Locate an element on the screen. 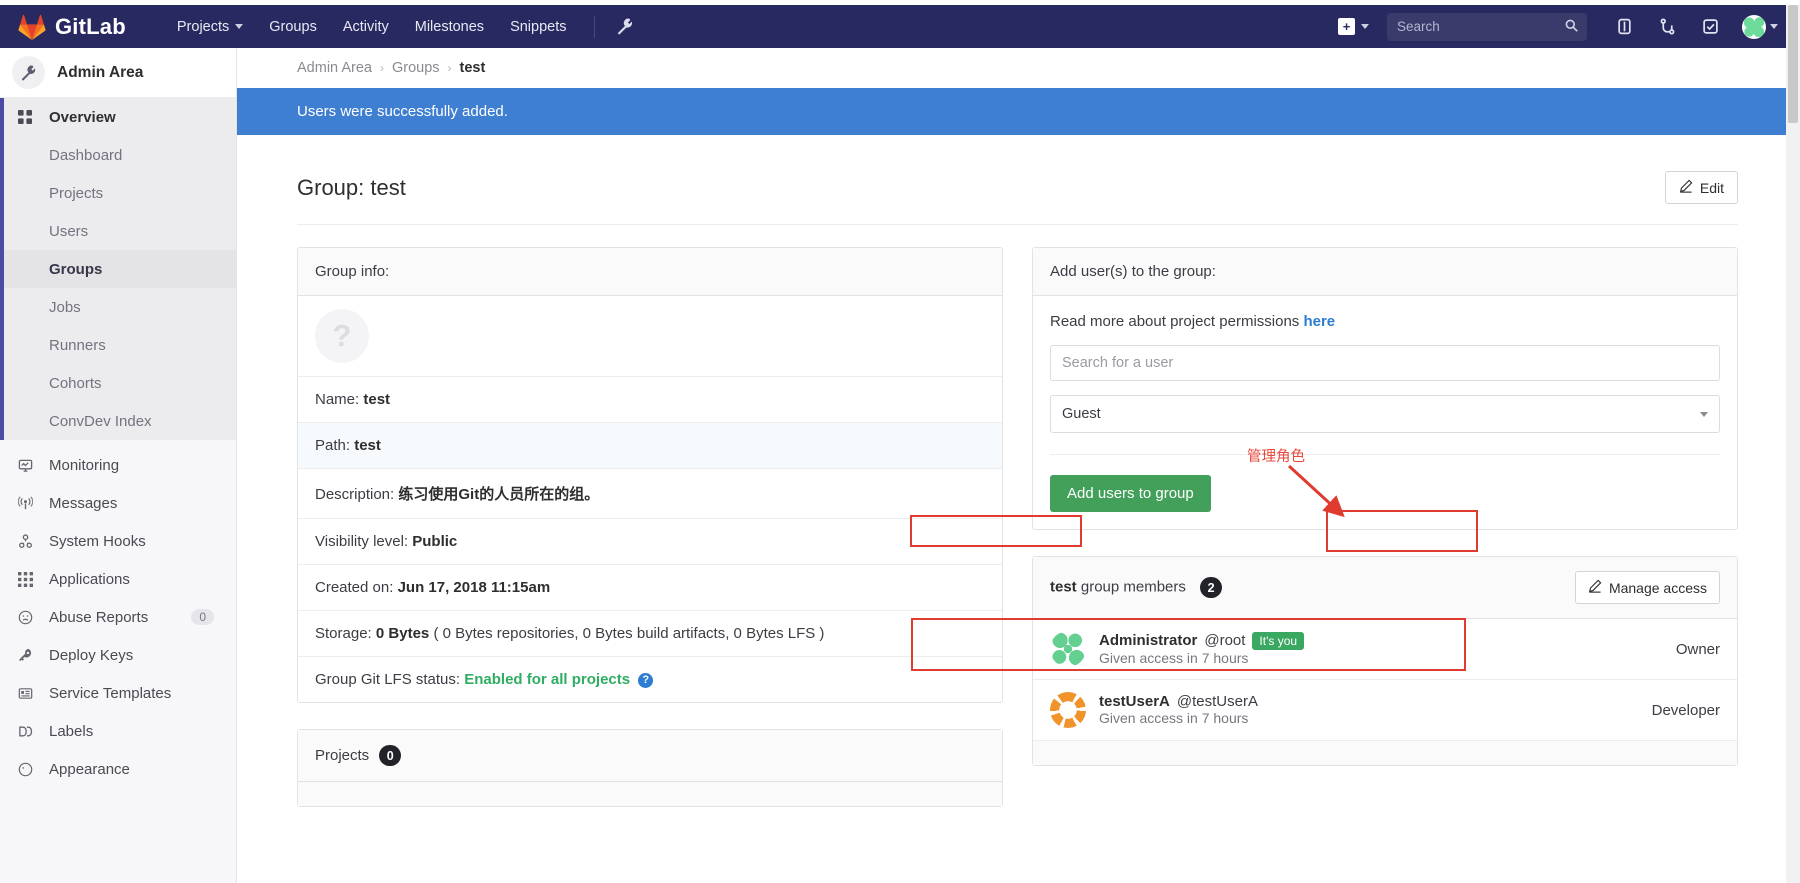 The width and height of the screenshot is (1800, 883). nav-link-groups: Groups is located at coordinates (293, 27).